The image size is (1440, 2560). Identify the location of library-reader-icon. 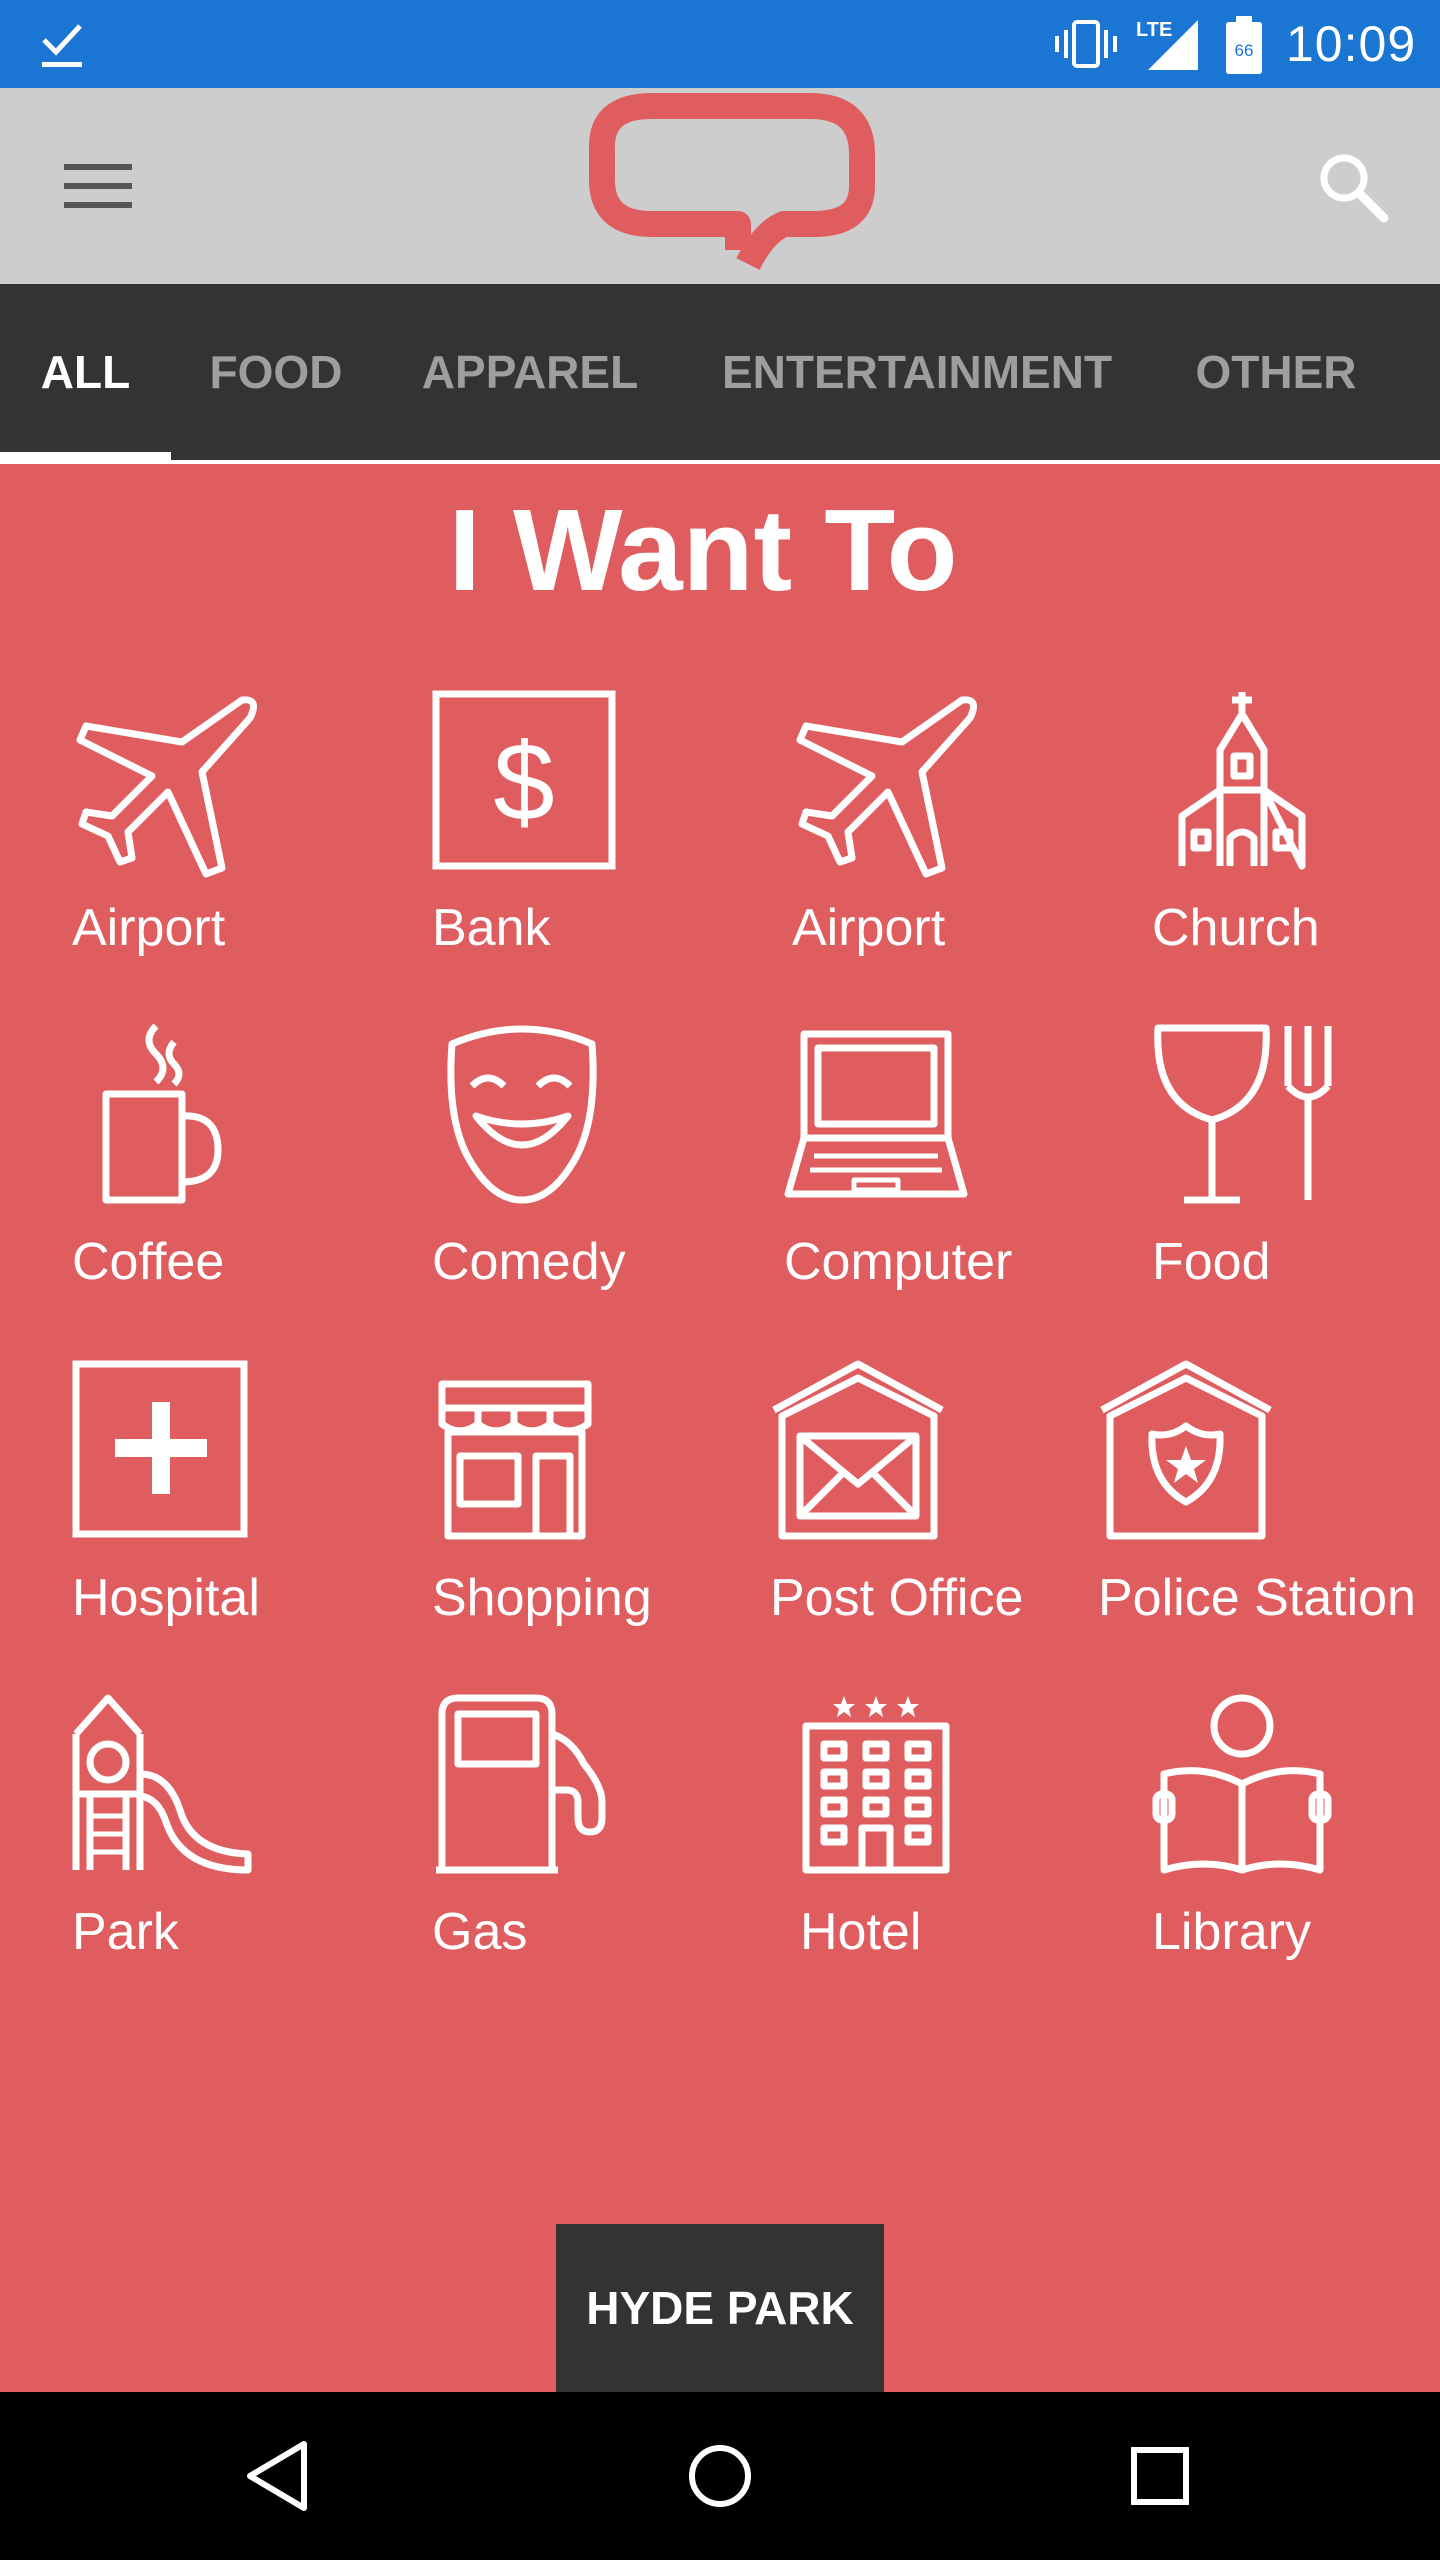
(1242, 1784).